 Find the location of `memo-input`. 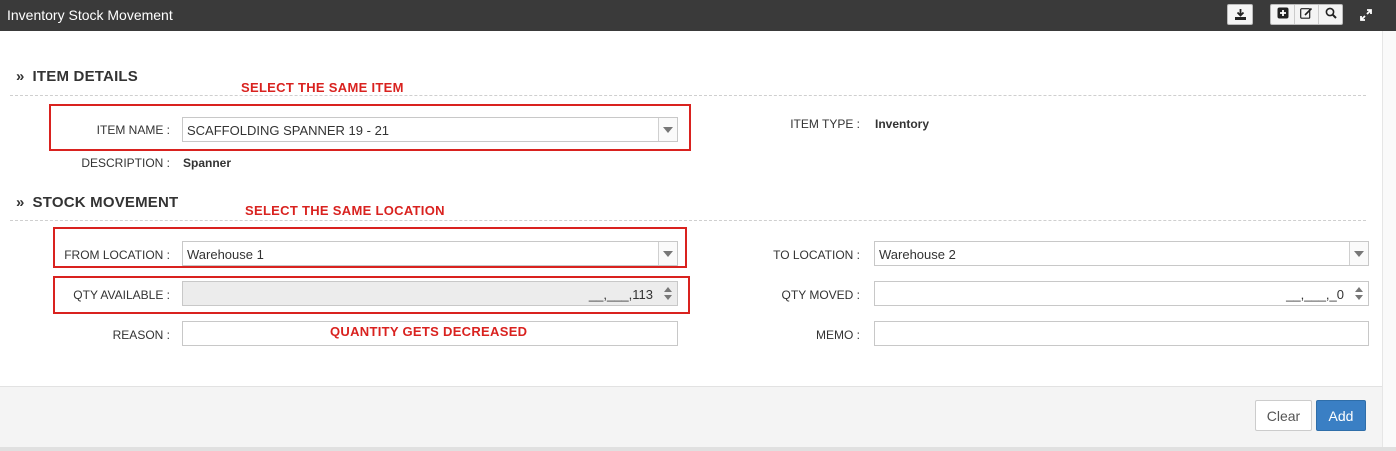

memo-input is located at coordinates (1121, 333).